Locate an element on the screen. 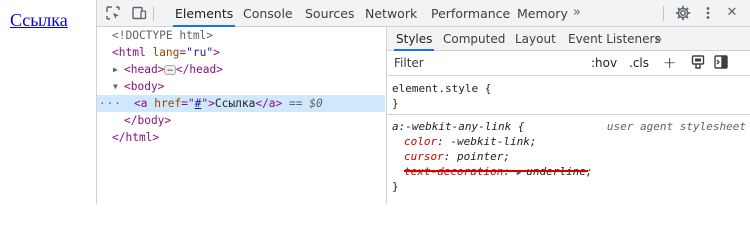 This screenshot has width=750, height=240. subtab-event-listeners: Event Listeners is located at coordinates (614, 39).